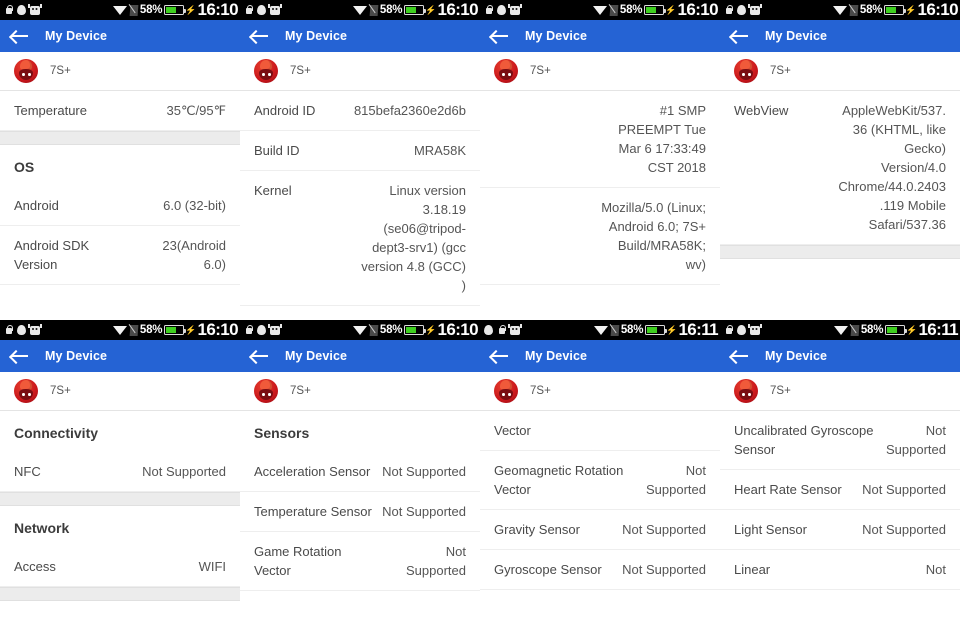 Image resolution: width=960 pixels, height=640 pixels. Describe the element at coordinates (360, 472) in the screenshot. I see `table-row: Acceleration Sensor Not Supported` at that location.